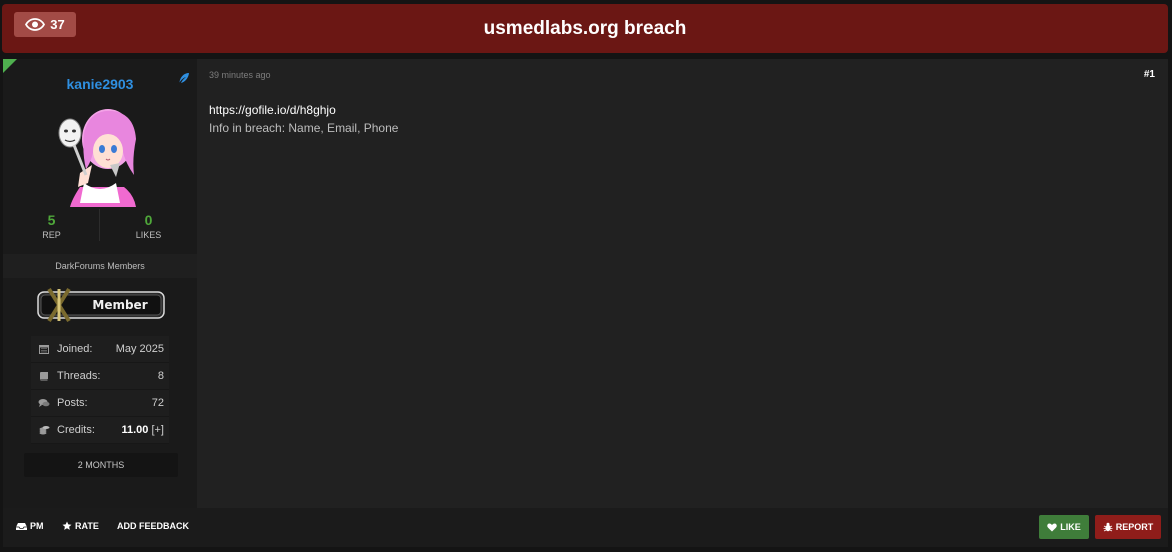 This screenshot has height=552, width=1172. I want to click on calendar-icon, so click(44, 349).